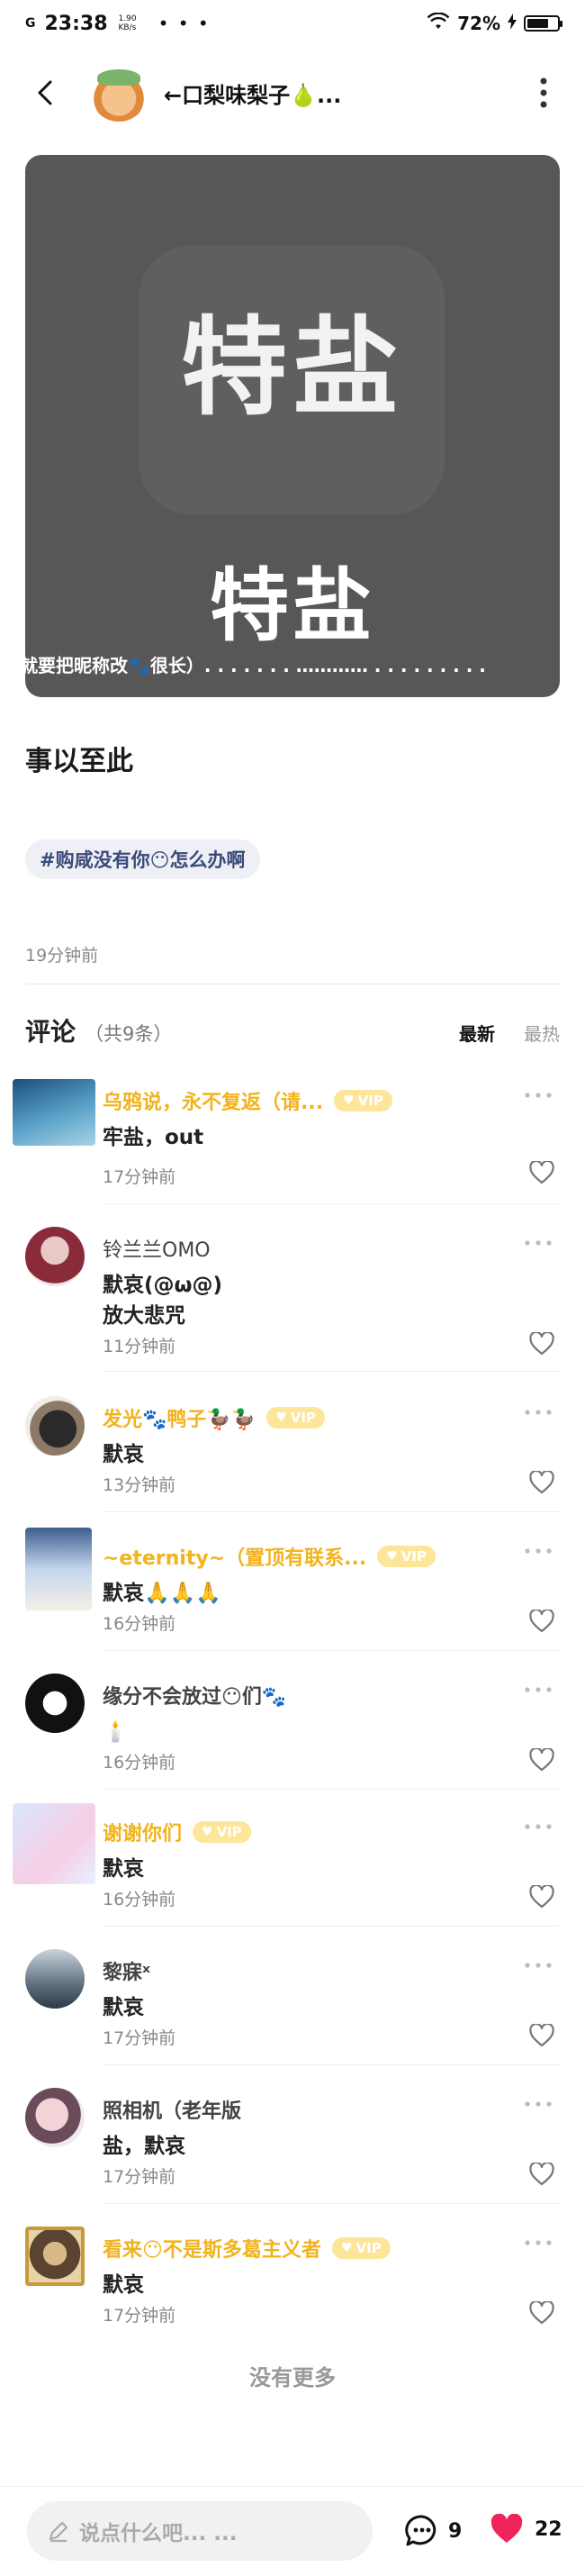 This screenshot has width=585, height=2576. Describe the element at coordinates (128, 27) in the screenshot. I see `network-speed-unit: KB/s` at that location.